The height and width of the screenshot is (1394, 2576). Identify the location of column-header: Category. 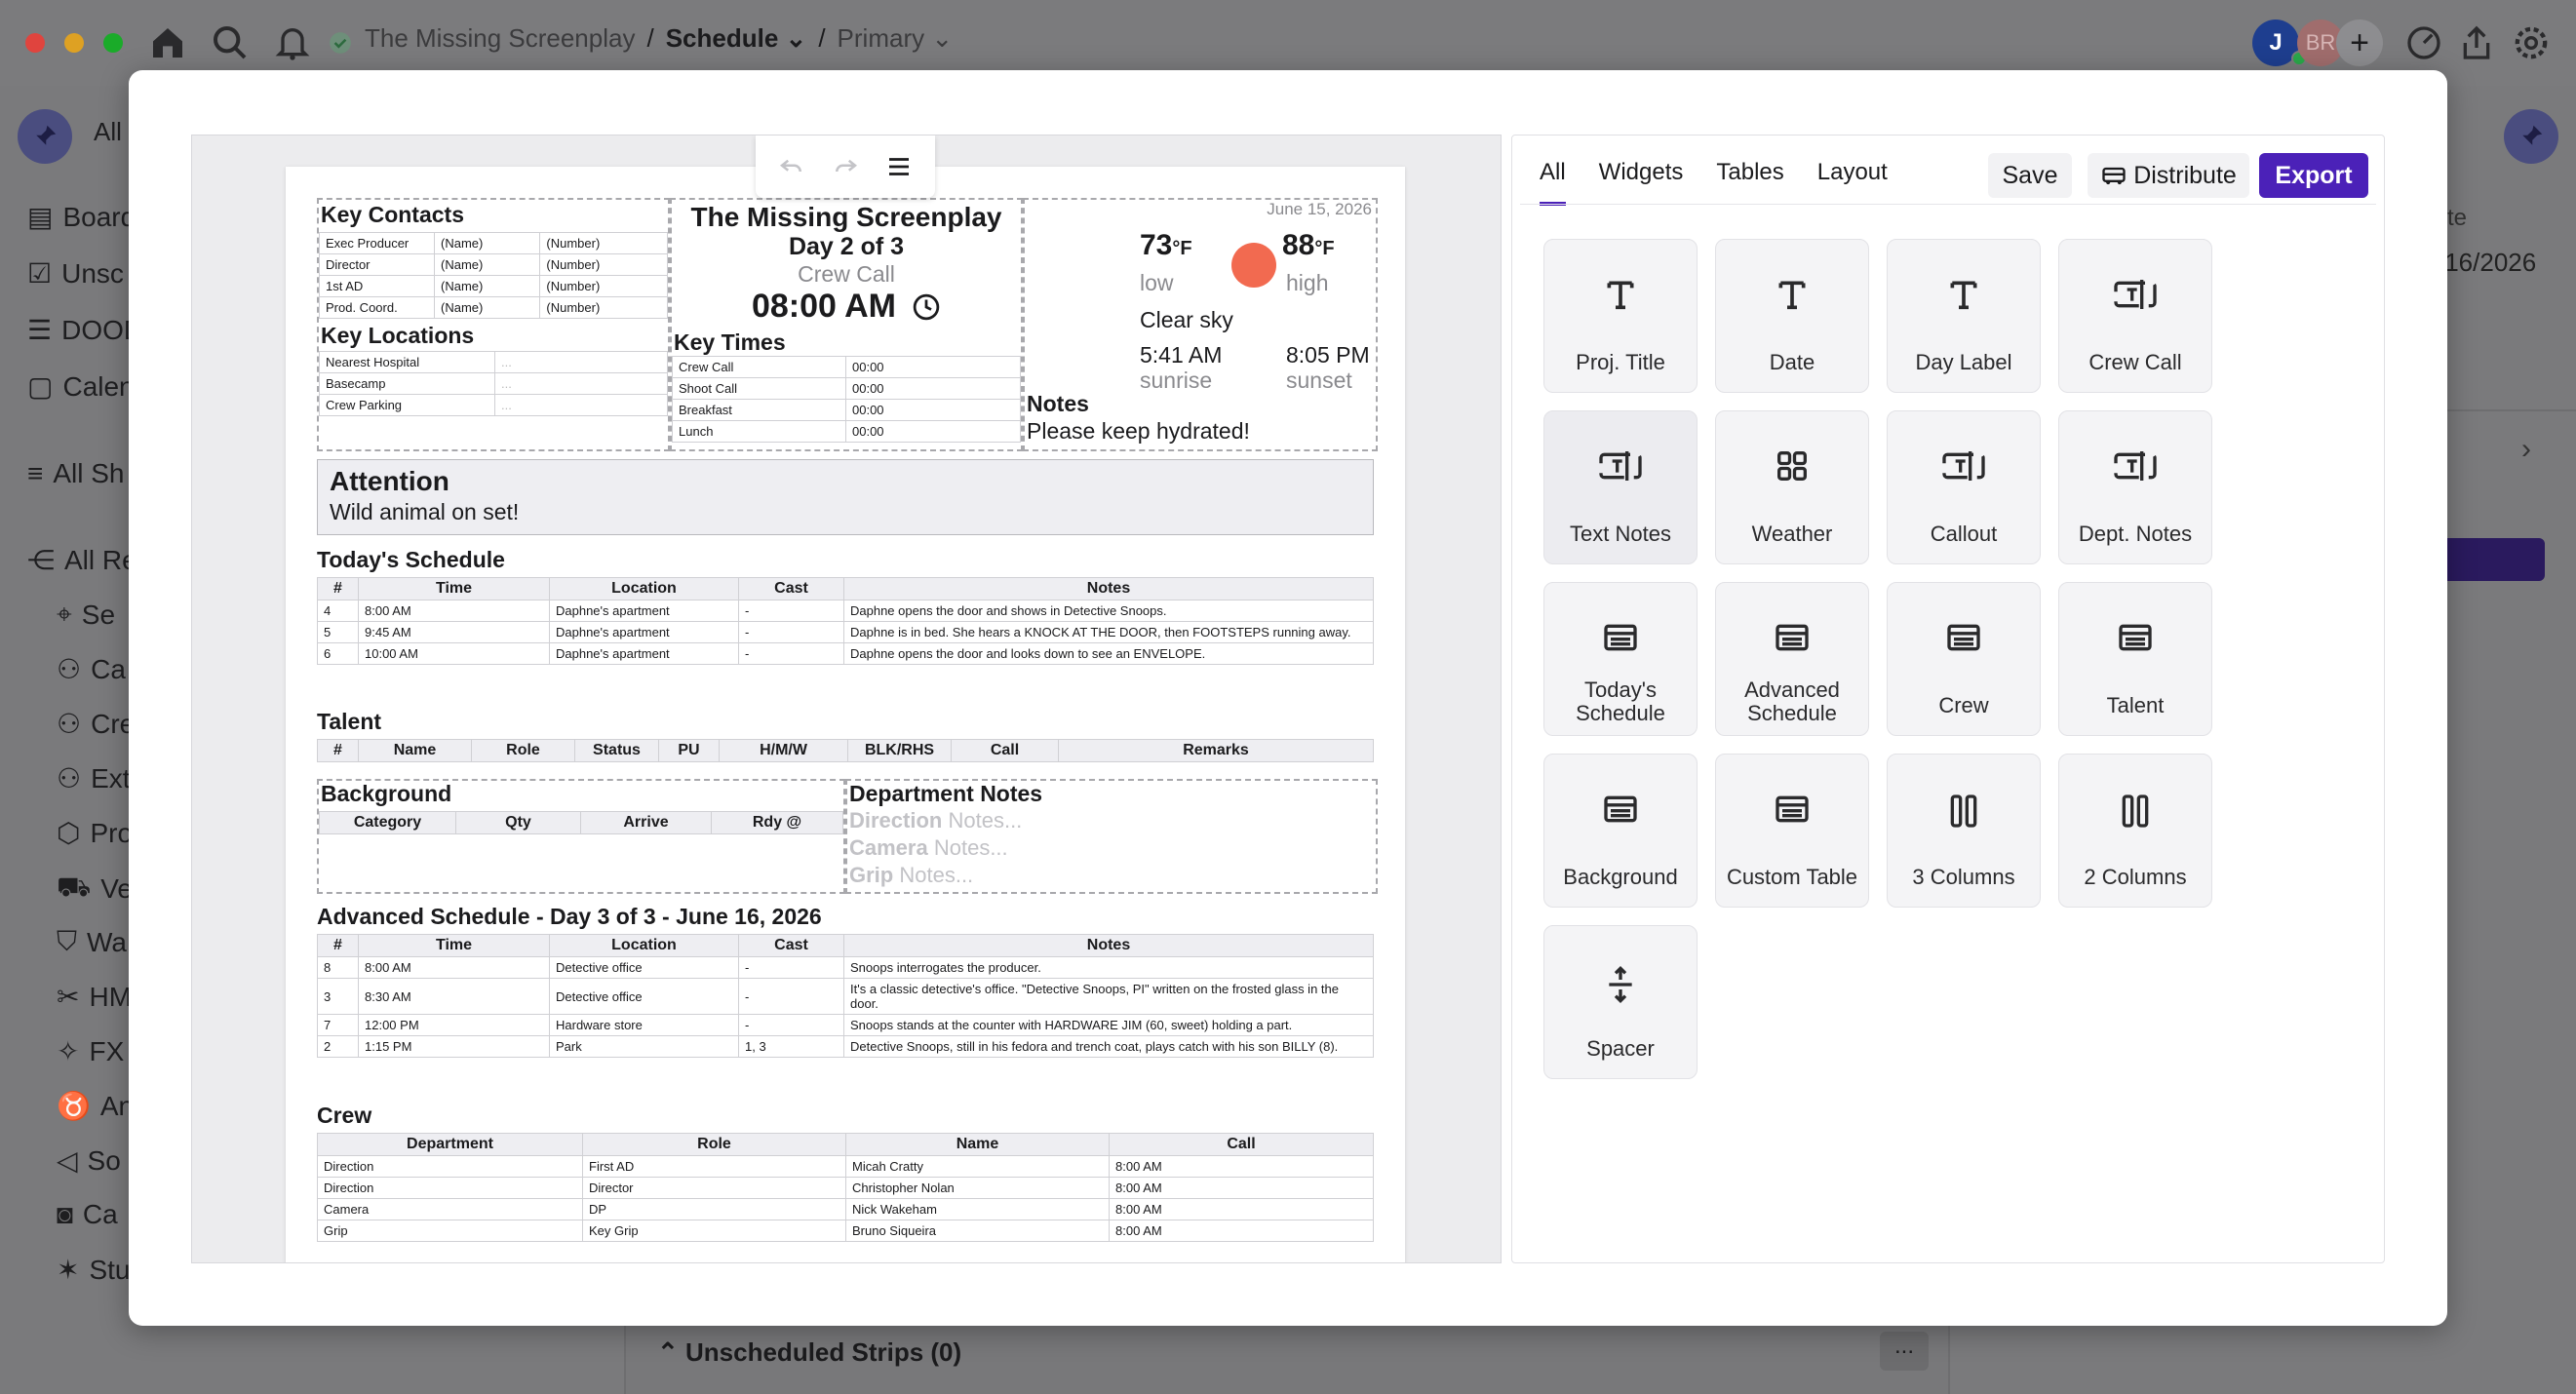
(387, 822).